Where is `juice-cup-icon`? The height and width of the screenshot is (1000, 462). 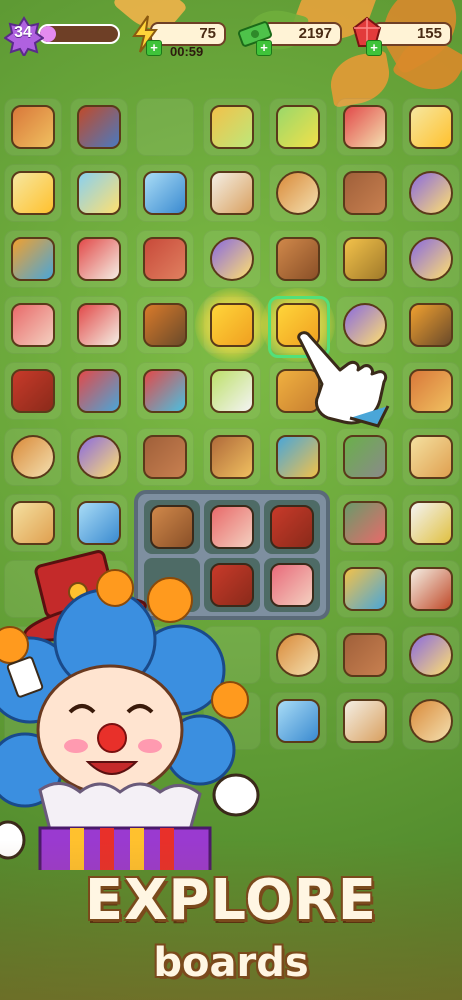 juice-cup-icon is located at coordinates (232, 127).